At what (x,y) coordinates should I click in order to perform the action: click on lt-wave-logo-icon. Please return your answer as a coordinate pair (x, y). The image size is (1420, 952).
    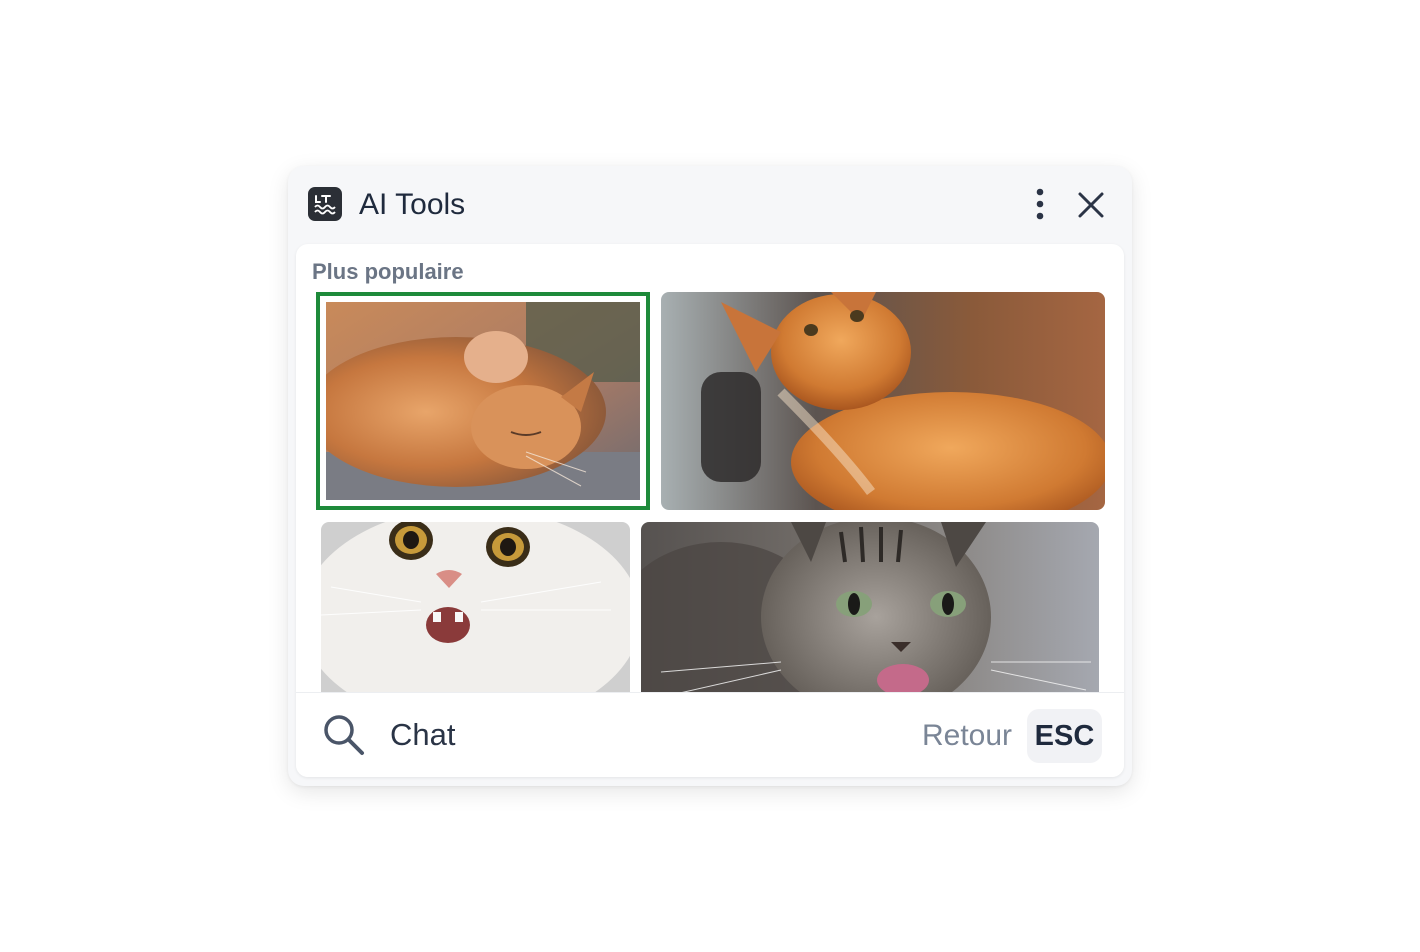
    Looking at the image, I should click on (325, 204).